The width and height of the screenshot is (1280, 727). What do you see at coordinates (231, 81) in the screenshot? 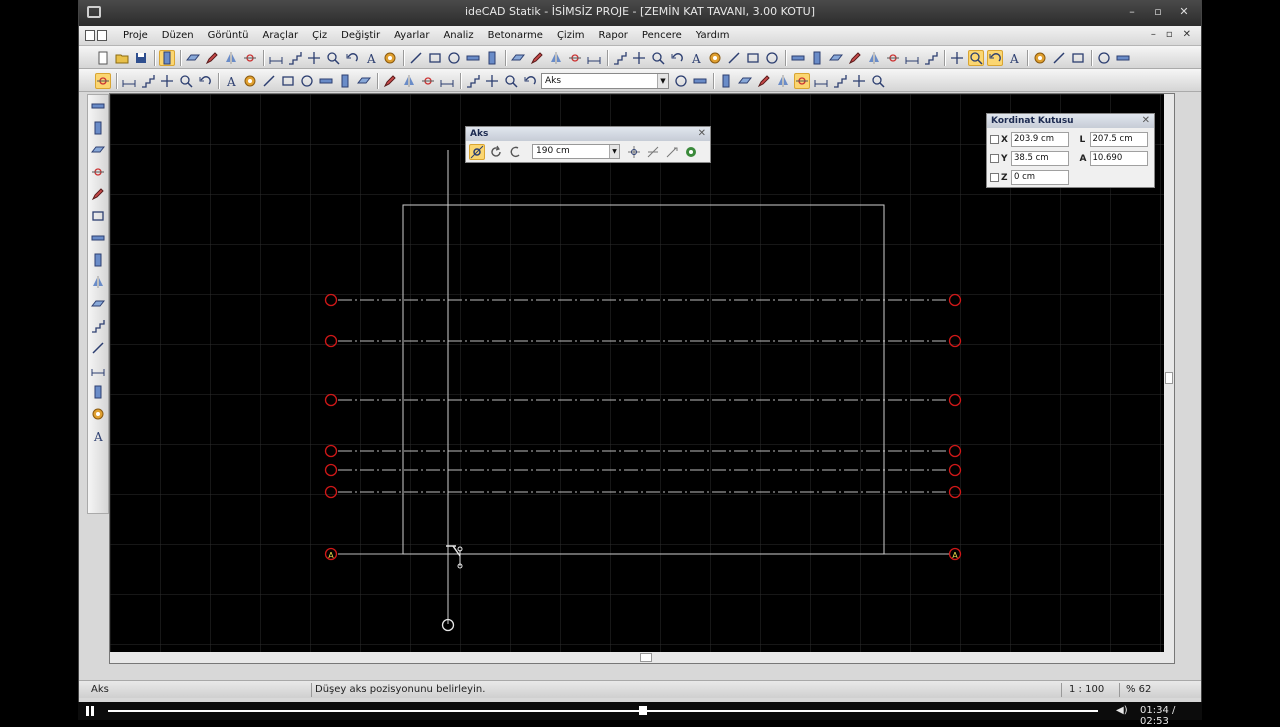
I see `tb2-text-icon-6: A` at bounding box center [231, 81].